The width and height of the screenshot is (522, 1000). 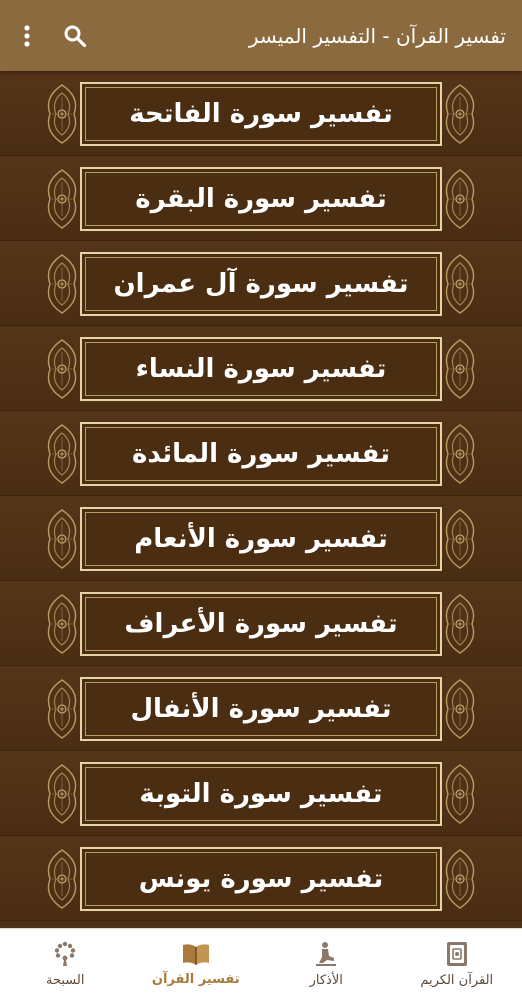 I want to click on surah-tafsir-button: تفسير سورة الأنفال, so click(x=261, y=709).